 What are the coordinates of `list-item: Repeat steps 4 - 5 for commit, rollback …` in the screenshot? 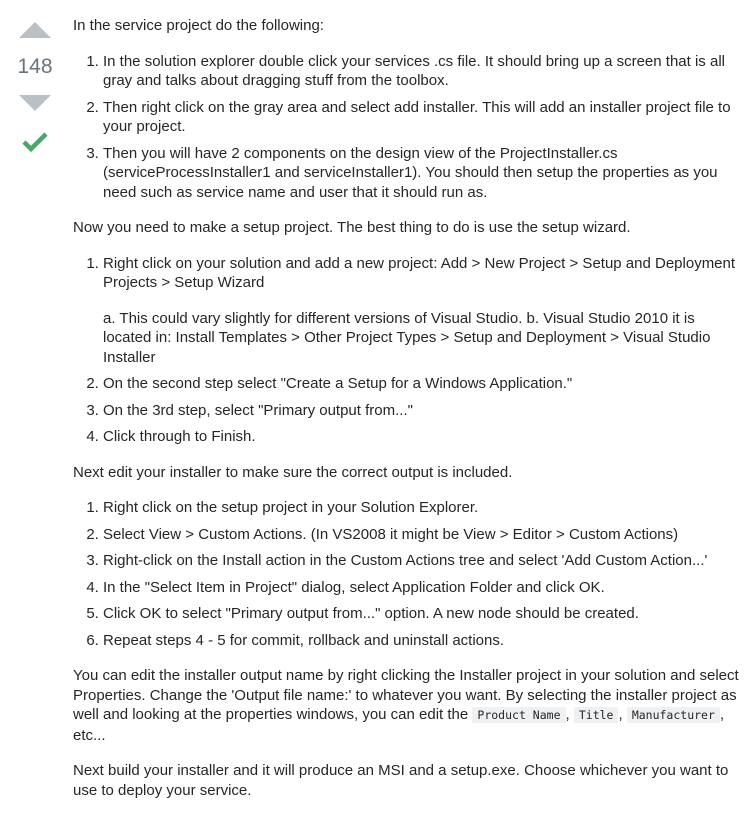 It's located at (423, 641).